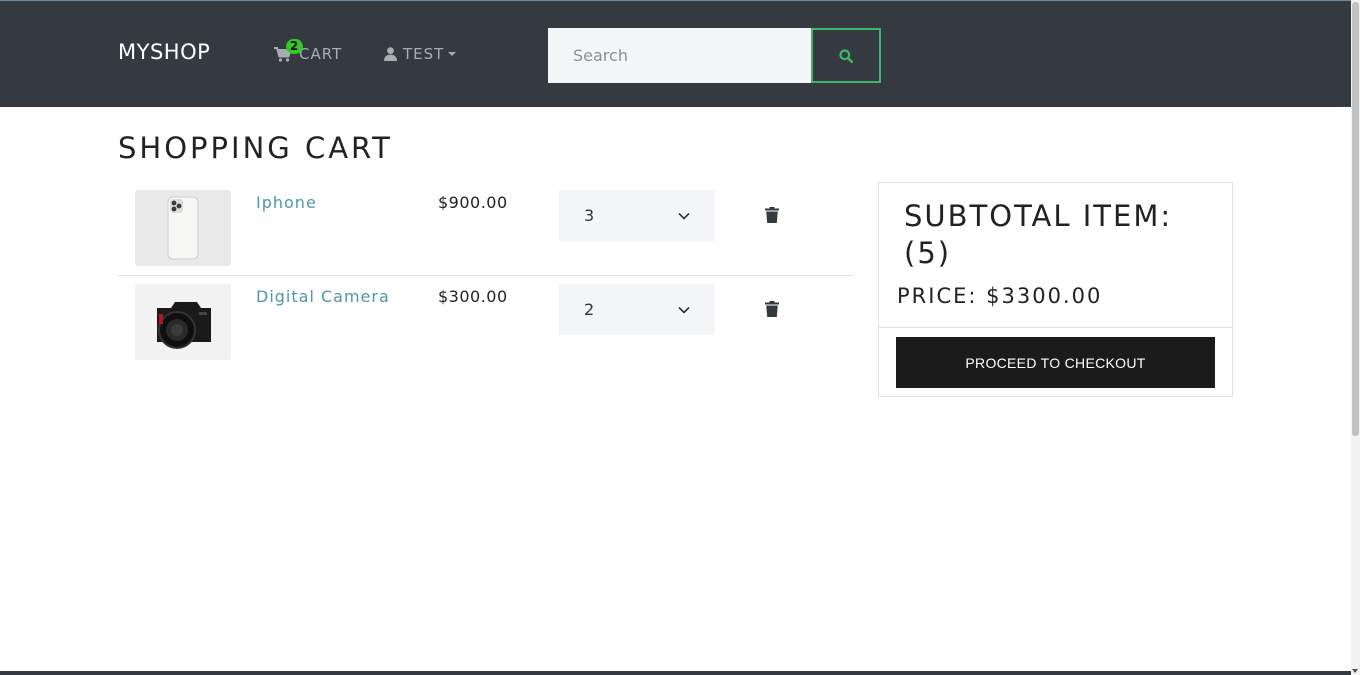 The width and height of the screenshot is (1360, 675). I want to click on page-scrollbar, so click(1355, 337).